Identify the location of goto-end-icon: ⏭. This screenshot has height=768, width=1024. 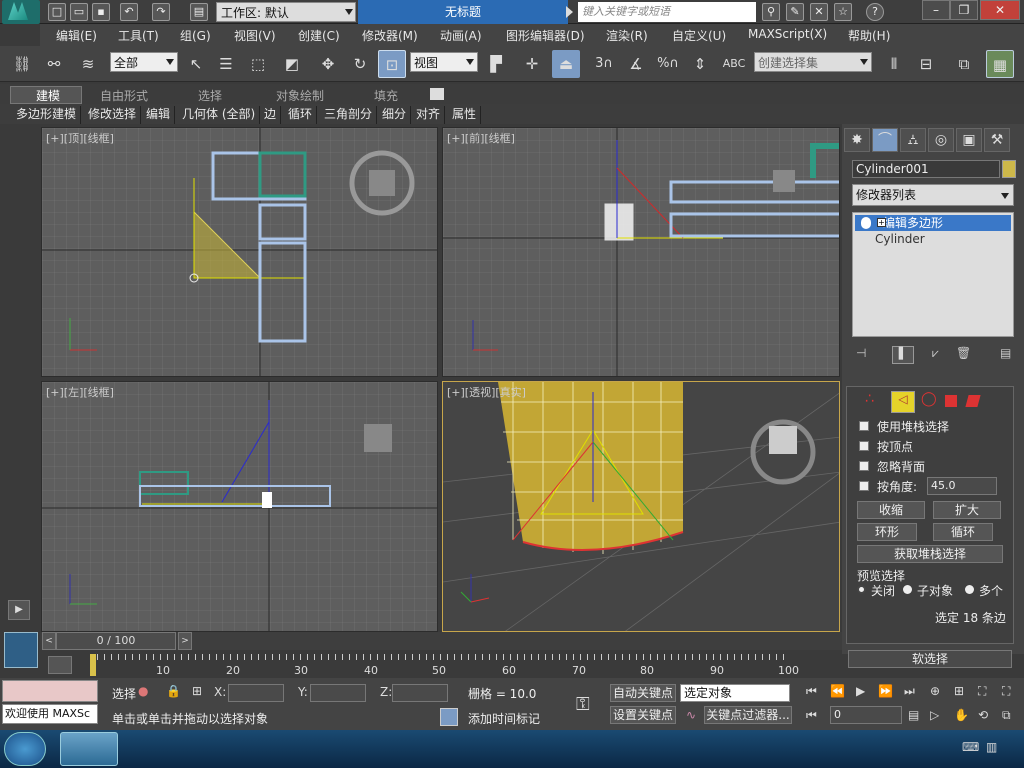
(909, 691).